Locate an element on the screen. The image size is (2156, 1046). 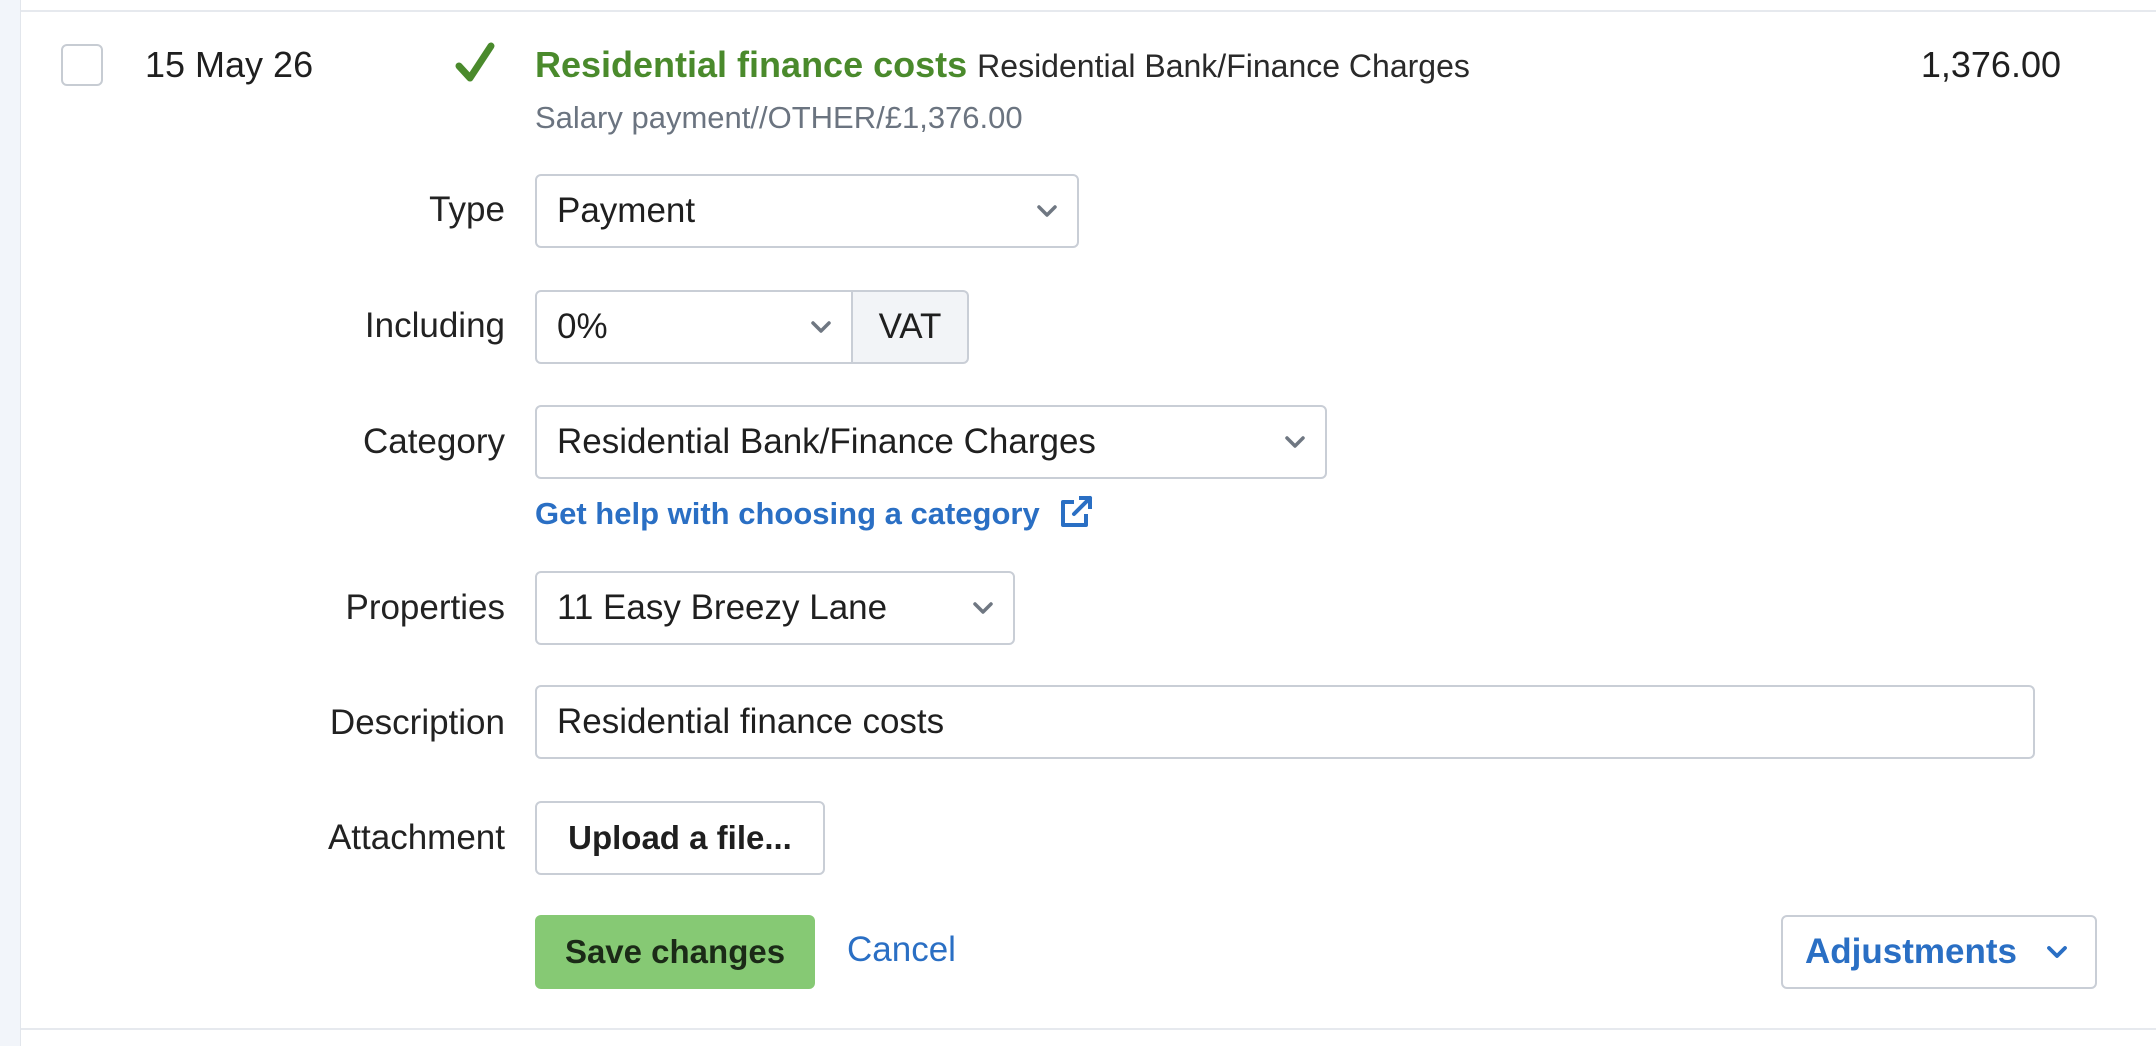
transaction-reference: Salary payment//OTHER/£1,376.00 is located at coordinates (779, 117).